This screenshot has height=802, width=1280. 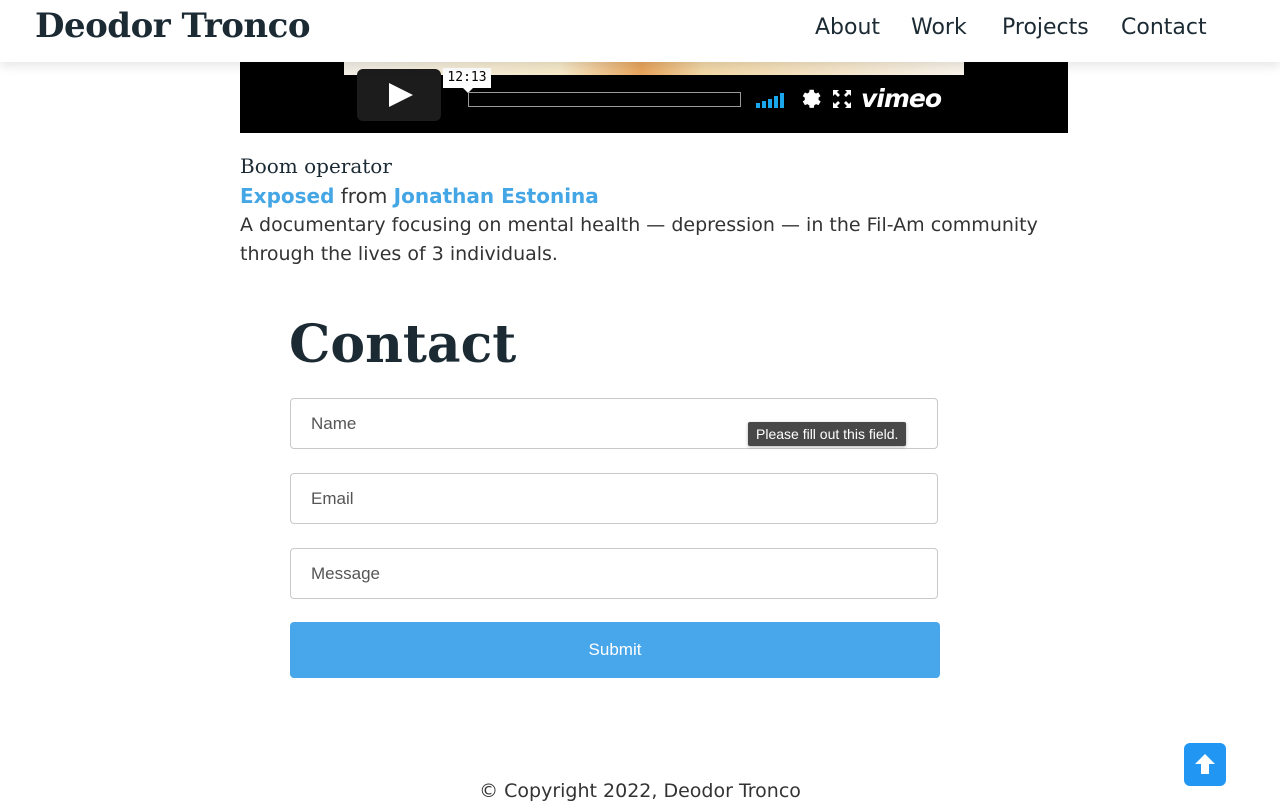 I want to click on credit-line: Exposed from Jonathan Estonina, so click(x=419, y=196).